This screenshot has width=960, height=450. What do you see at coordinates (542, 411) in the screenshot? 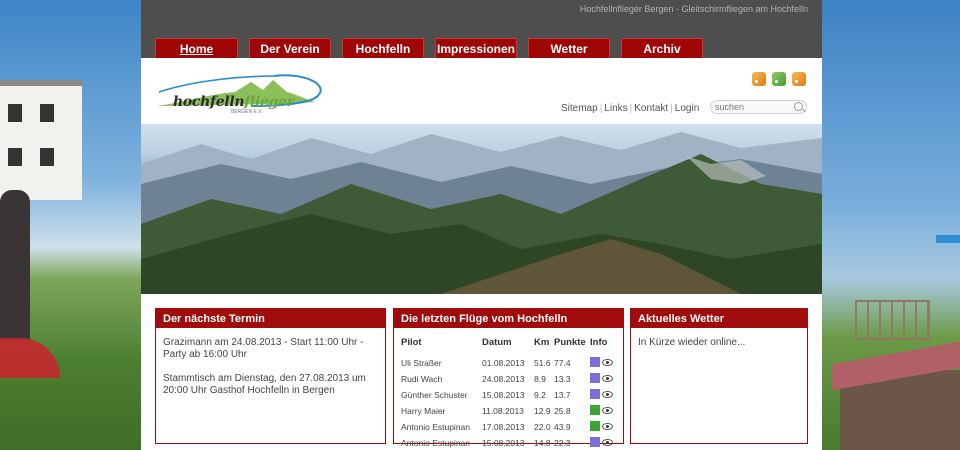
I see `cell-km: 12.9` at bounding box center [542, 411].